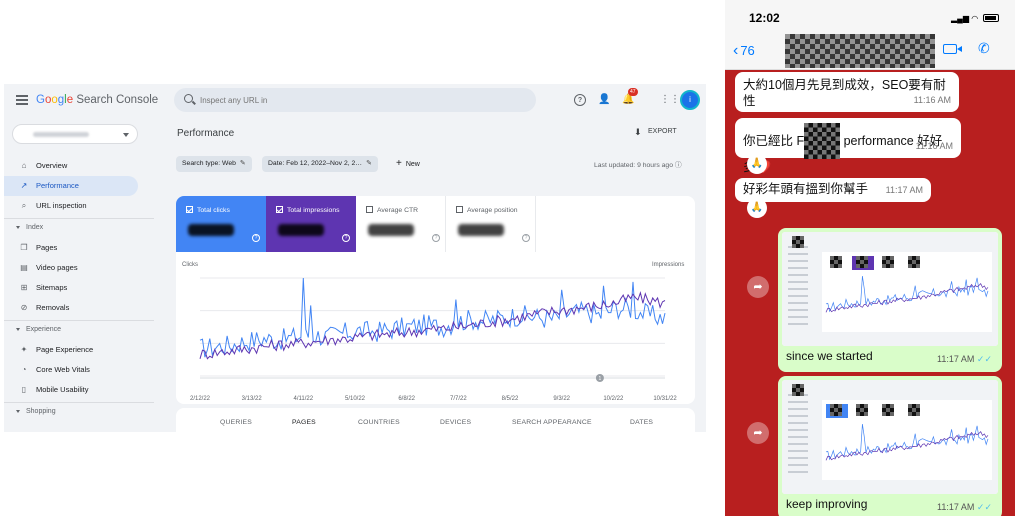 This screenshot has width=1024, height=524. Describe the element at coordinates (860, 51) in the screenshot. I see `contact-name-redacted` at that location.